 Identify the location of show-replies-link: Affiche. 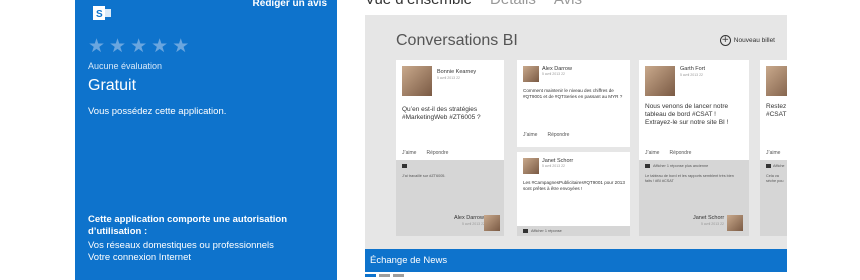
(779, 166).